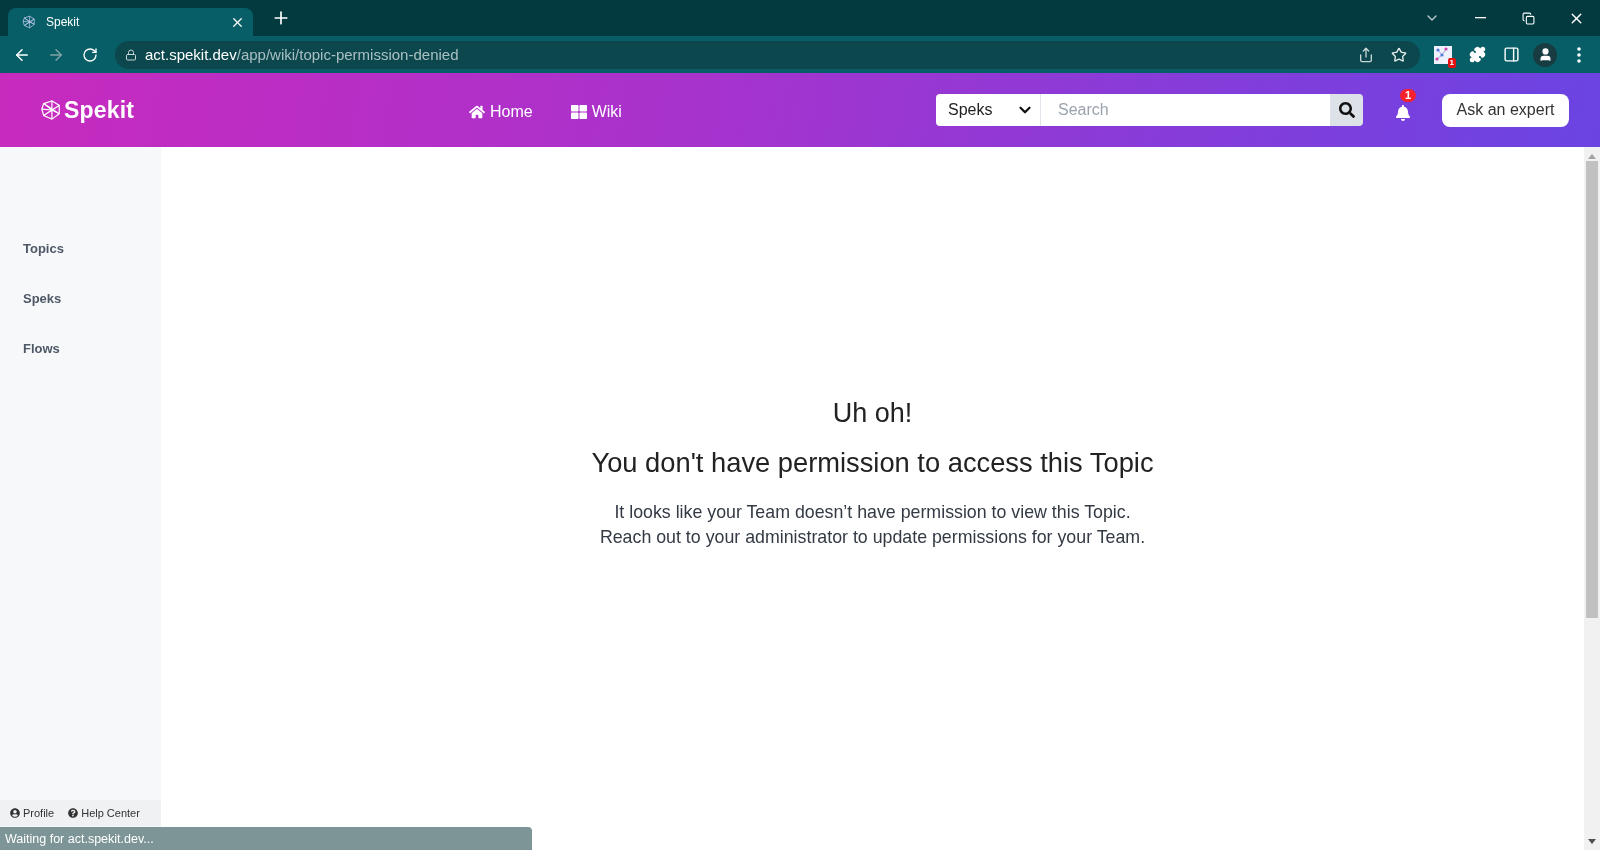 The height and width of the screenshot is (850, 1600). What do you see at coordinates (1579, 54) in the screenshot?
I see `kebab-menu-icon` at bounding box center [1579, 54].